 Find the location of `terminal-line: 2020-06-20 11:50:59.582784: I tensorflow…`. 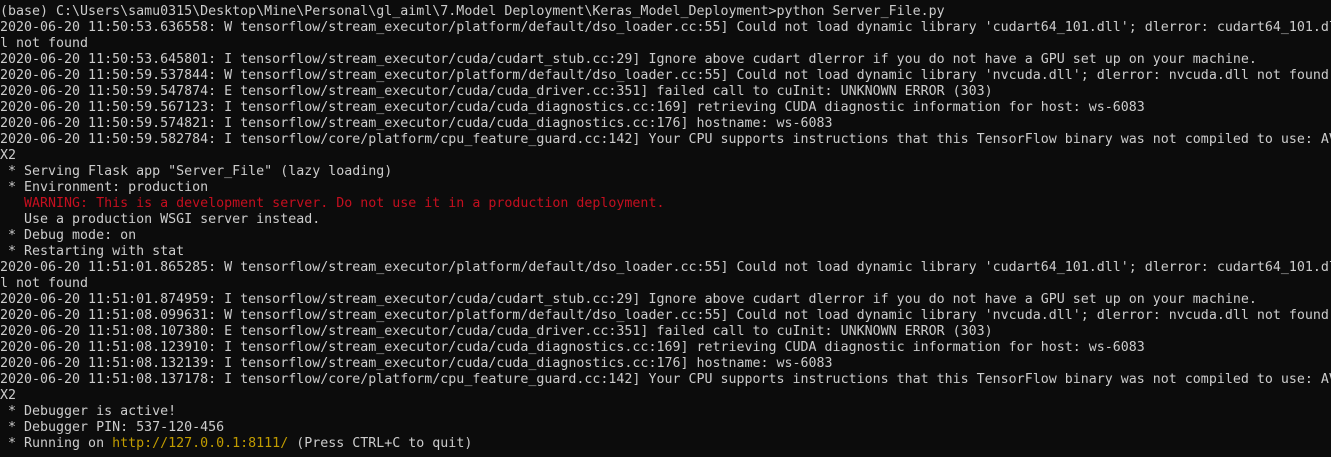

terminal-line: 2020-06-20 11:50:59.582784: I tensorflow… is located at coordinates (665, 139).